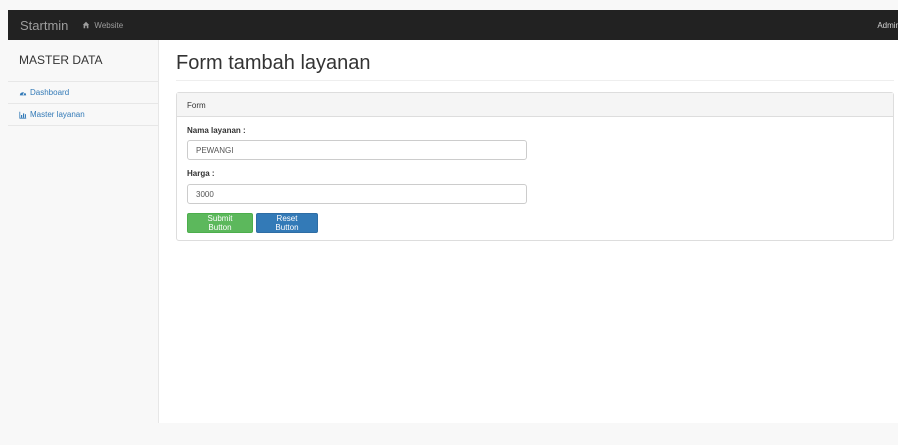  I want to click on website-link: Website, so click(102, 25).